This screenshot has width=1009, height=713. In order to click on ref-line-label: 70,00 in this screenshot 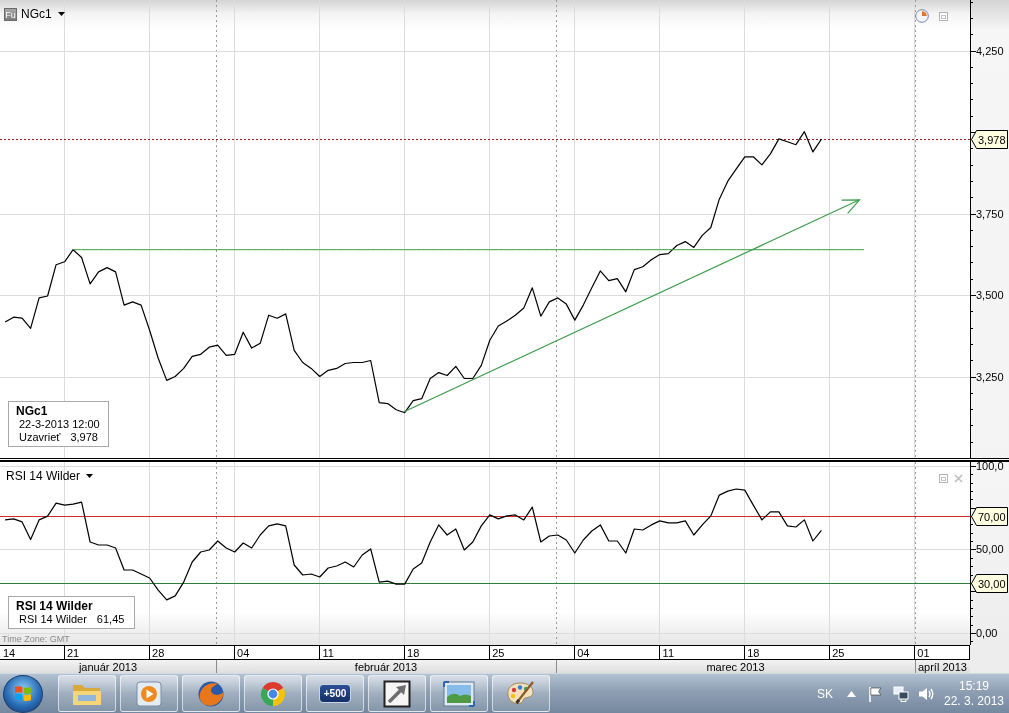, I will do `click(992, 516)`.